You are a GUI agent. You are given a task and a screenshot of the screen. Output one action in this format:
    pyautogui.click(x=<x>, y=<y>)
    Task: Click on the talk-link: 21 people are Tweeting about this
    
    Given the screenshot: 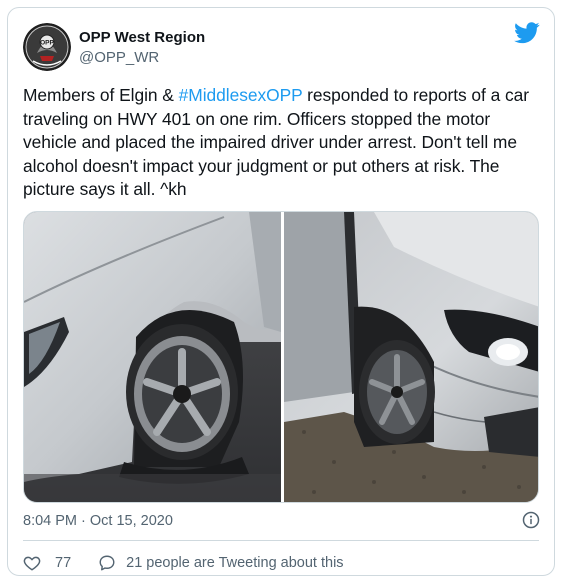 What is the action you would take?
    pyautogui.click(x=221, y=563)
    